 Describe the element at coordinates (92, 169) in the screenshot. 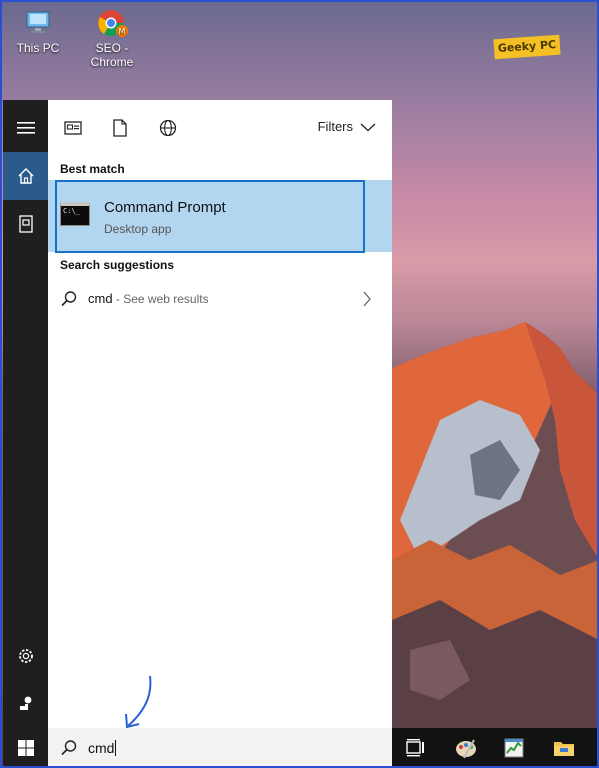

I see `best-match-heading: Best match` at that location.